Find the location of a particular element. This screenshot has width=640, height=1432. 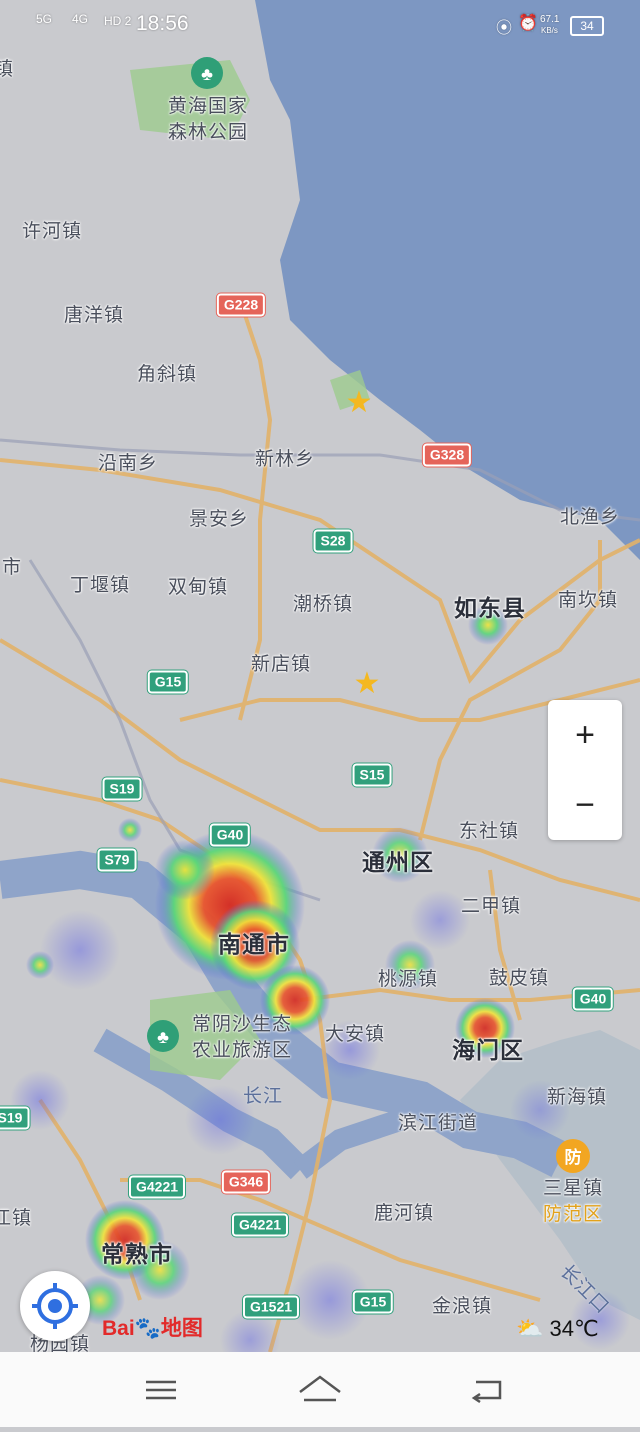

road-shield: G328 is located at coordinates (447, 455).